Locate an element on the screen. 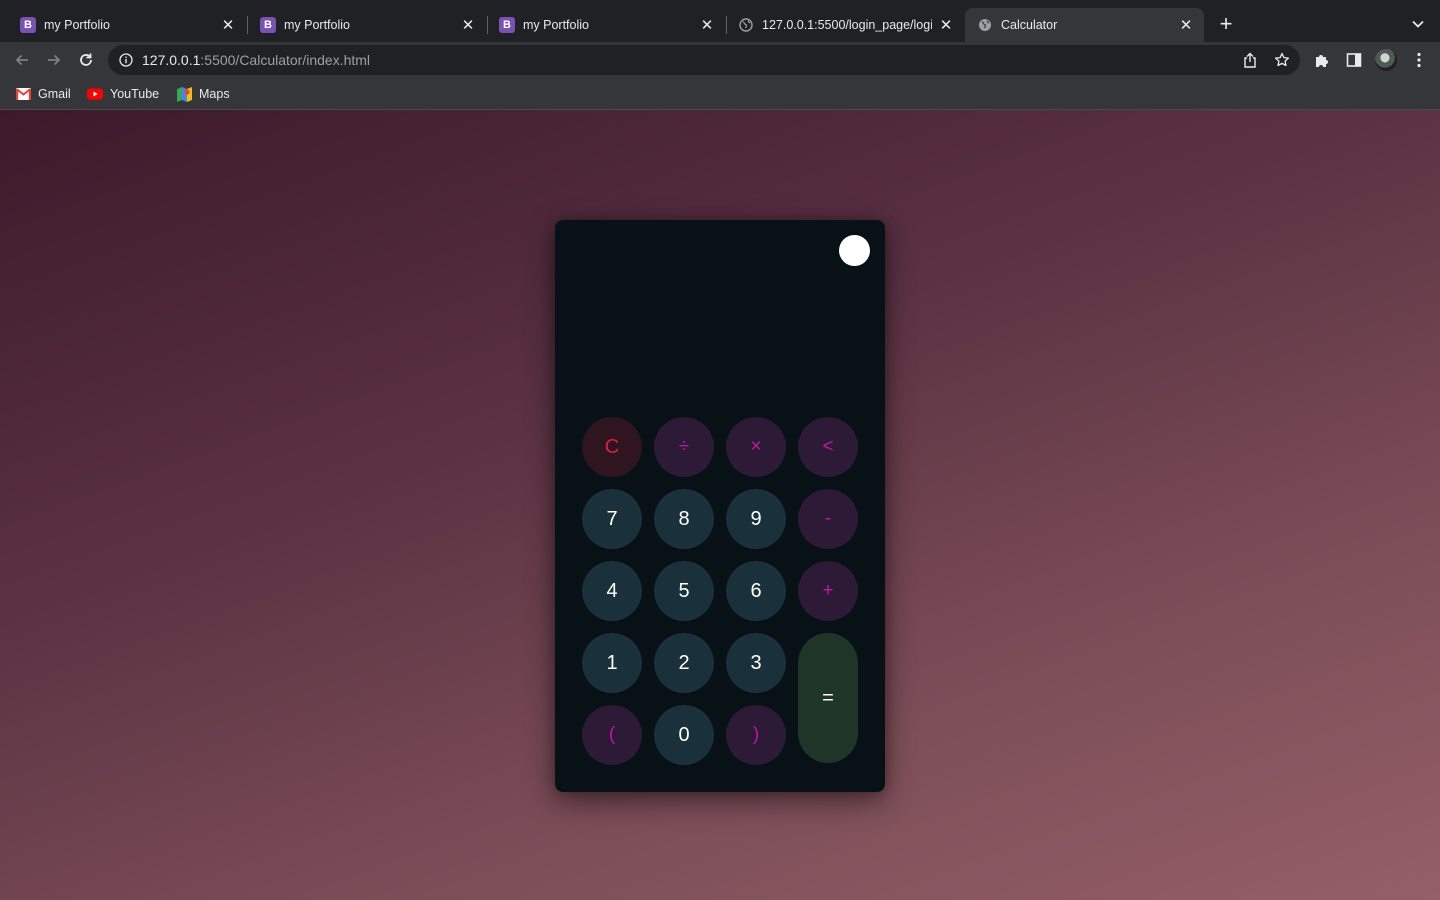  bookmark-star-icon is located at coordinates (1282, 60).